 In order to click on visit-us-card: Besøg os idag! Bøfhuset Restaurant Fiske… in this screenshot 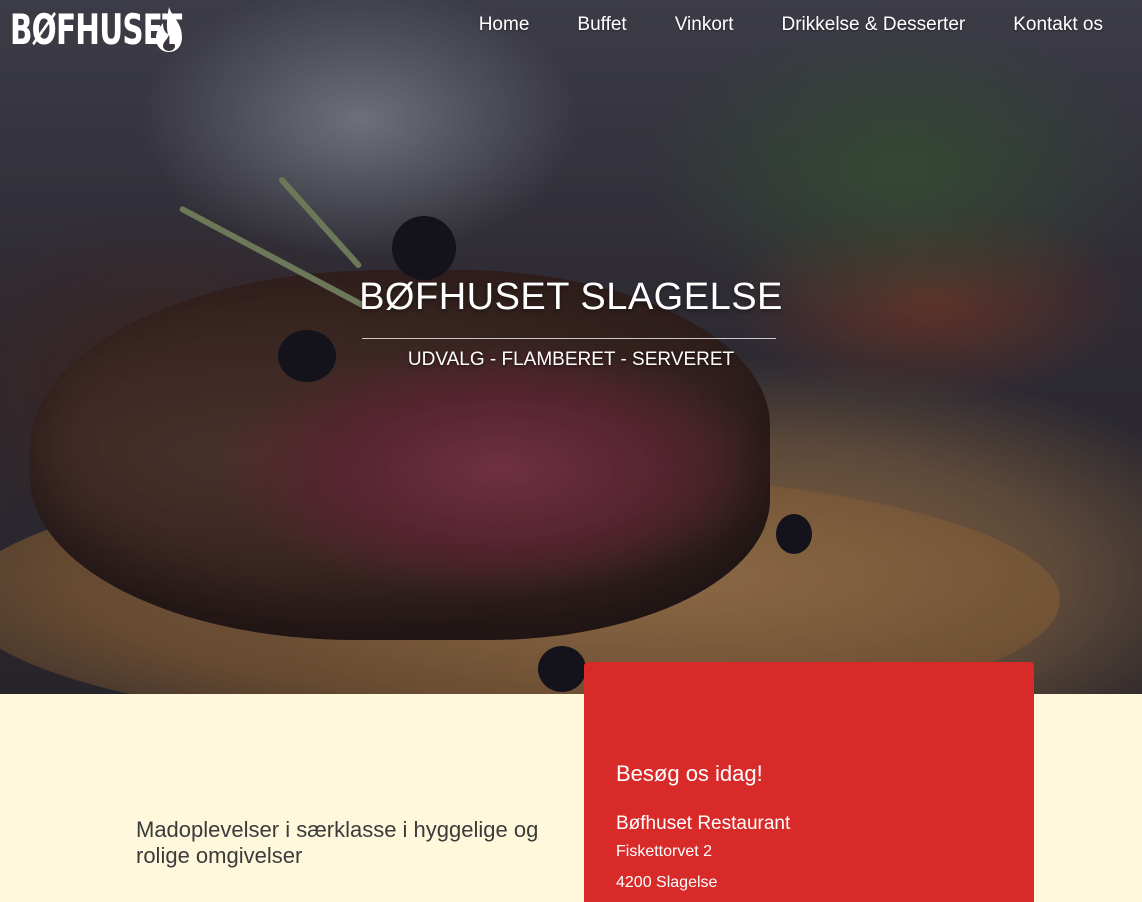, I will do `click(809, 782)`.